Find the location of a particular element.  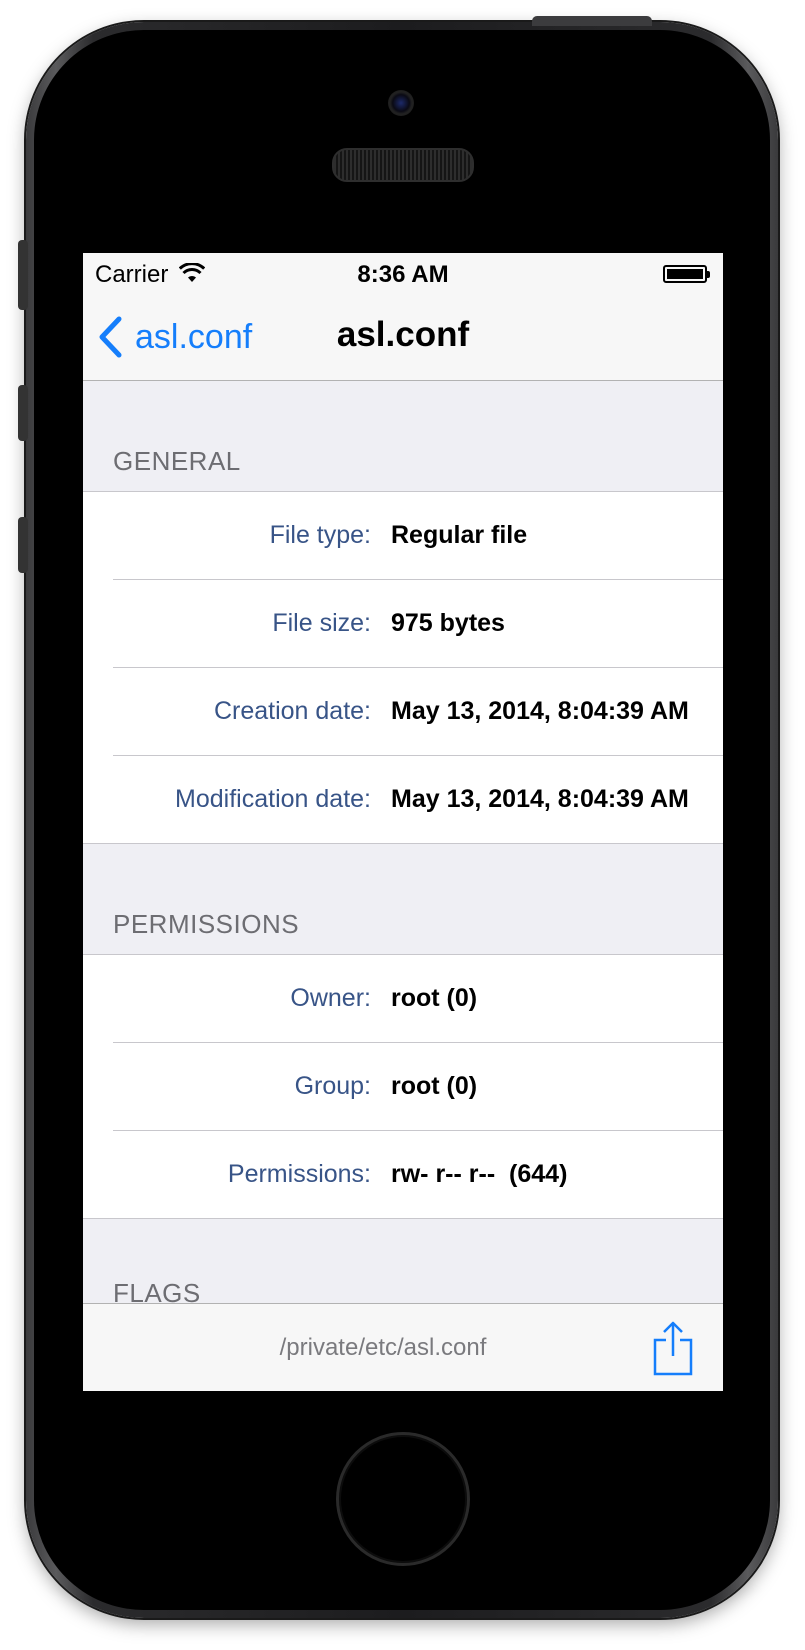

bottom-toolbar: /private/etc/asl.conf is located at coordinates (403, 1347).